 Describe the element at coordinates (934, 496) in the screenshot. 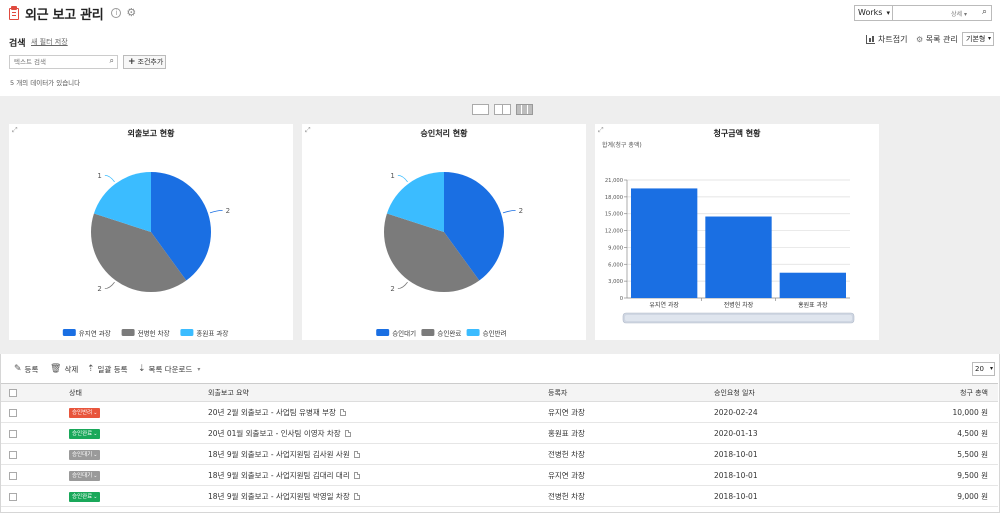

I see `amount-cell: 9,000 원` at that location.